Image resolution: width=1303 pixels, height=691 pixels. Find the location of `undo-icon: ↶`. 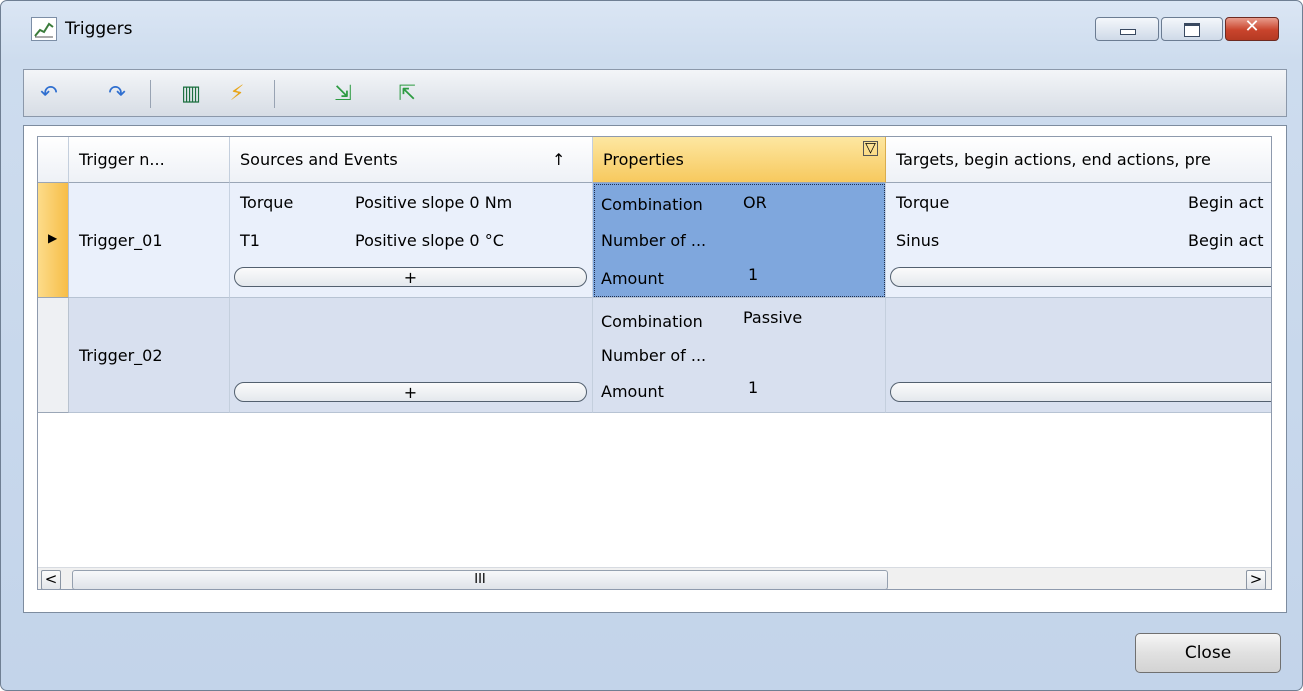

undo-icon: ↶ is located at coordinates (49, 93).